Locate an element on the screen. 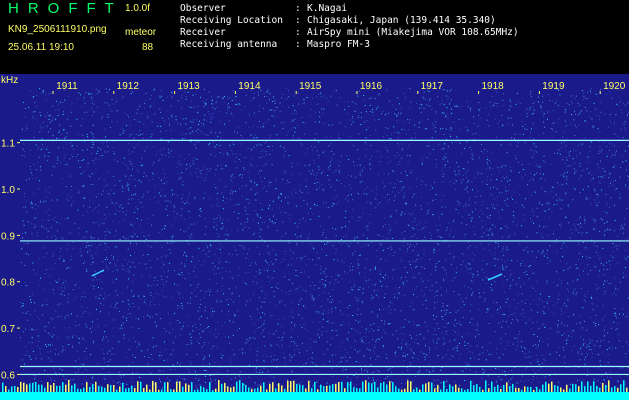 This screenshot has height=400, width=629. filename-label: KN9_2506111910.png is located at coordinates (57, 29).